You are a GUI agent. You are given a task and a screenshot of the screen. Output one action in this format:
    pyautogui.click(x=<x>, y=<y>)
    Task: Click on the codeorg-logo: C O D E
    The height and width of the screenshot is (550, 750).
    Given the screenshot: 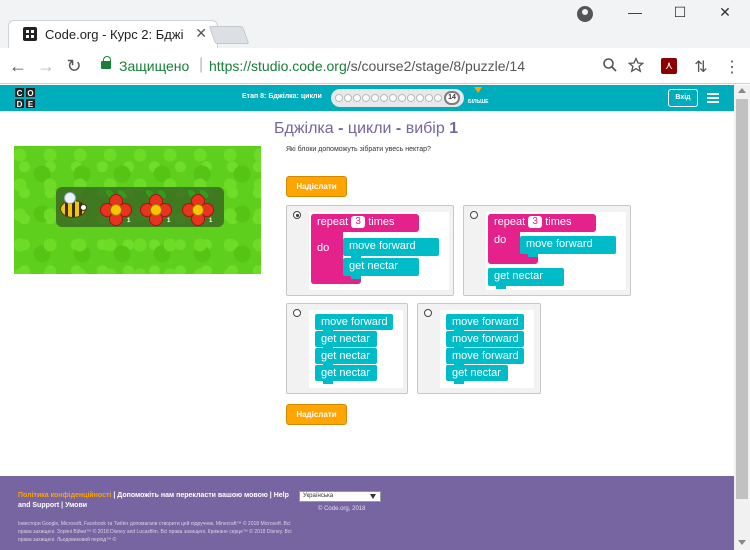 What is the action you would take?
    pyautogui.click(x=25, y=98)
    